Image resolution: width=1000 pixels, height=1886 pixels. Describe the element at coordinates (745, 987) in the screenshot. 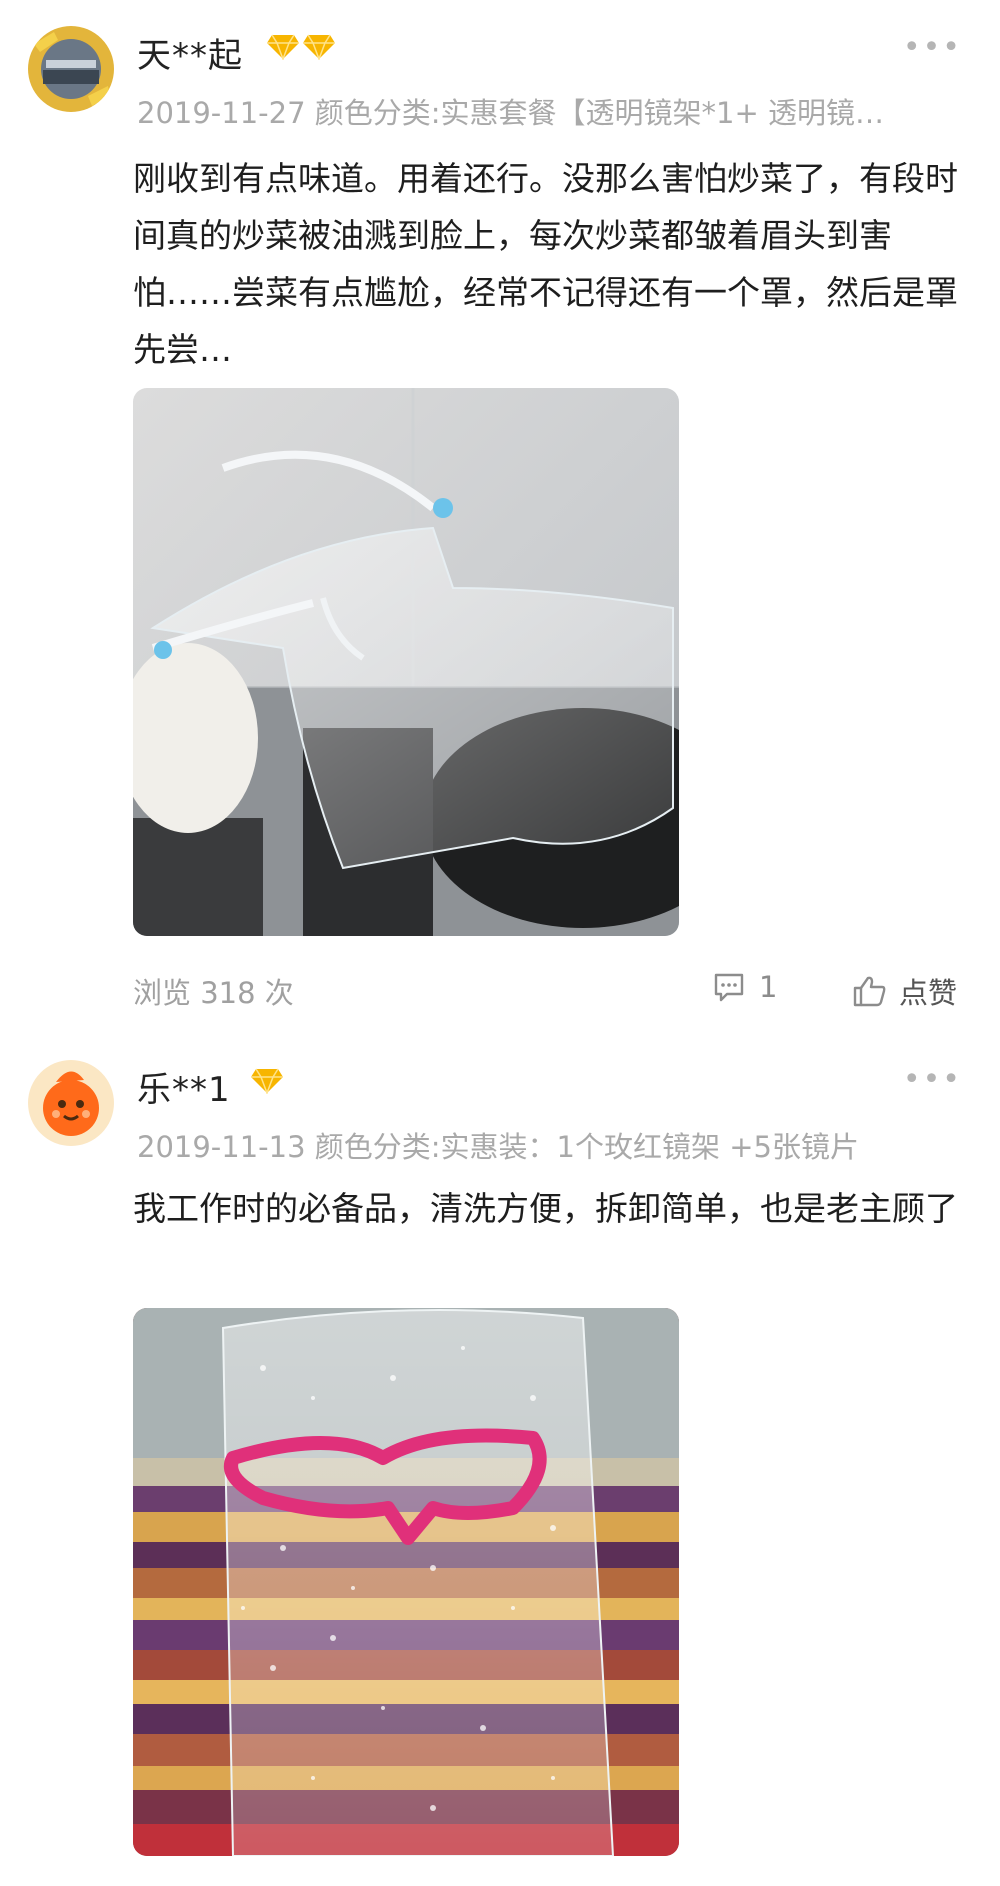

I see `comment-button: 1` at that location.